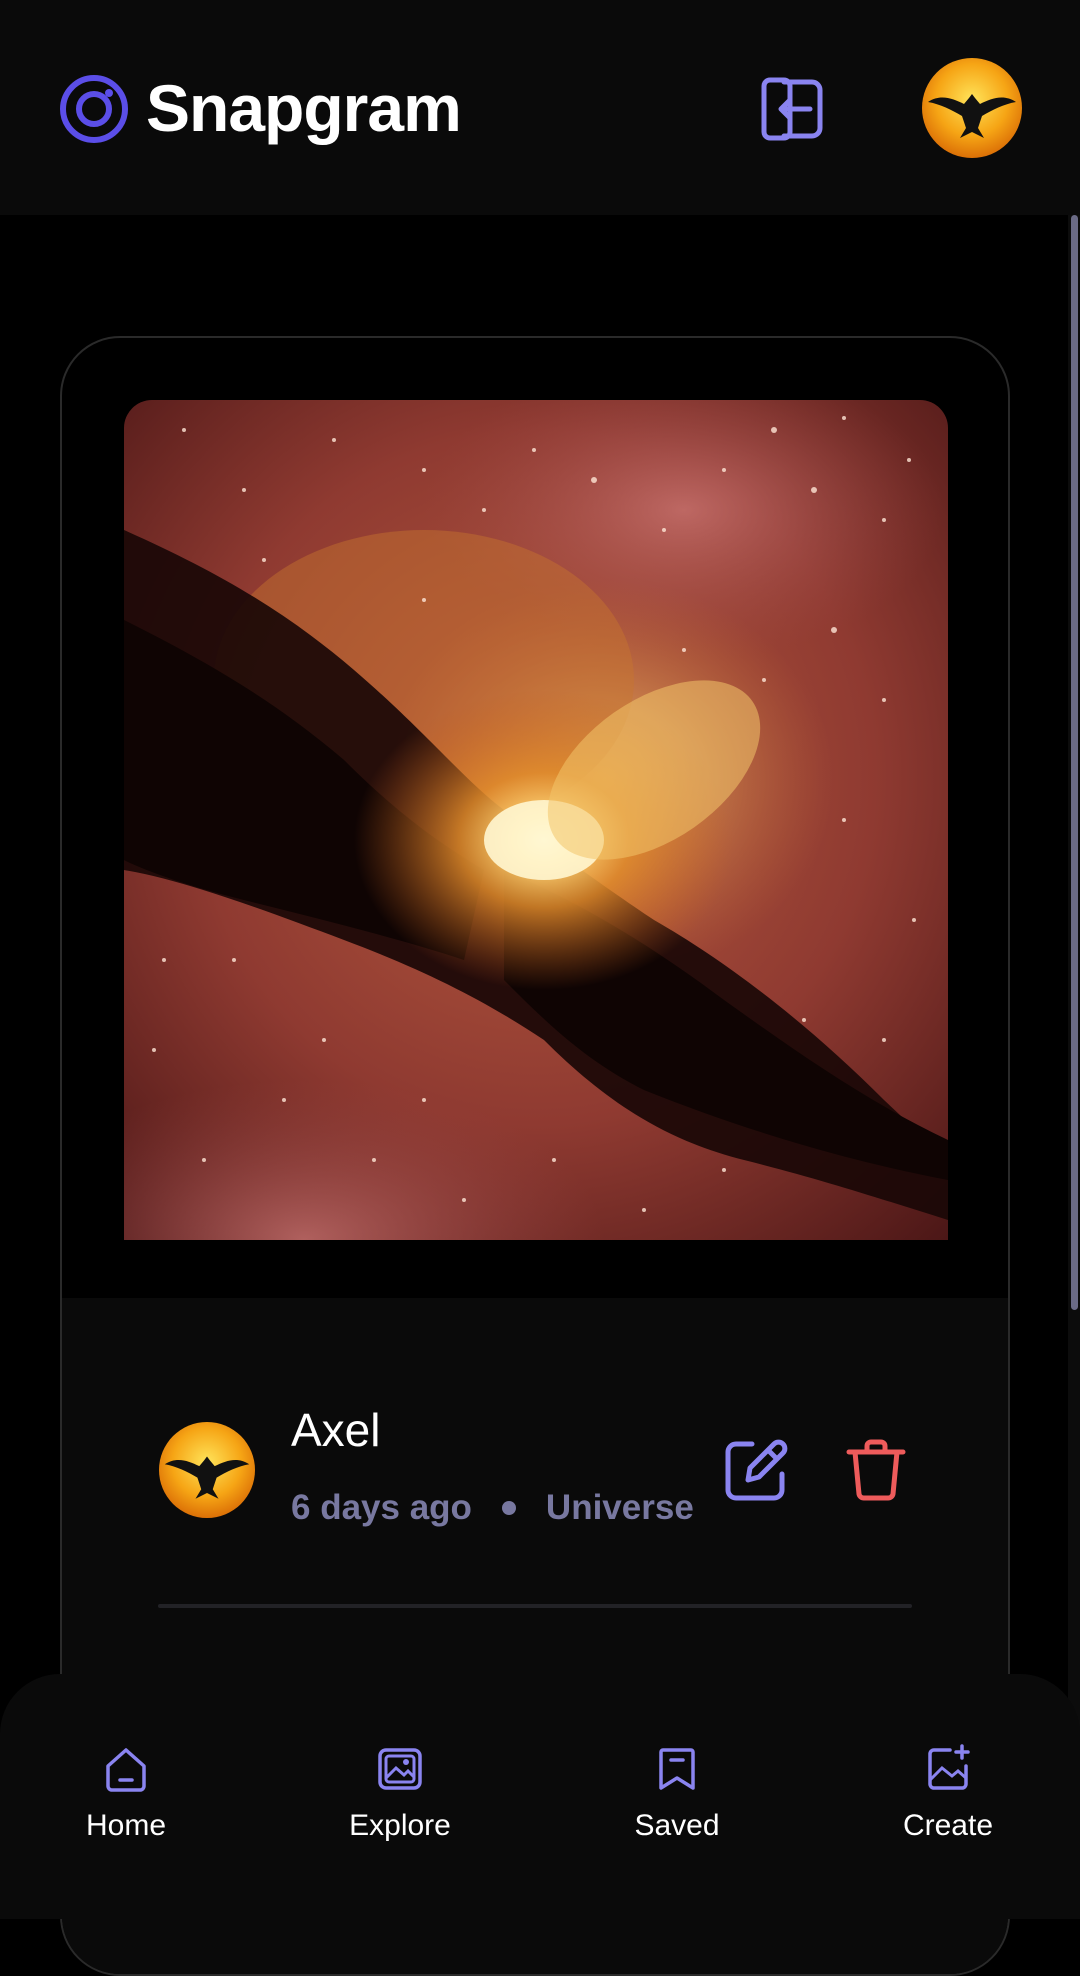 This screenshot has width=1080, height=1976. What do you see at coordinates (400, 1769) in the screenshot?
I see `explore-icon` at bounding box center [400, 1769].